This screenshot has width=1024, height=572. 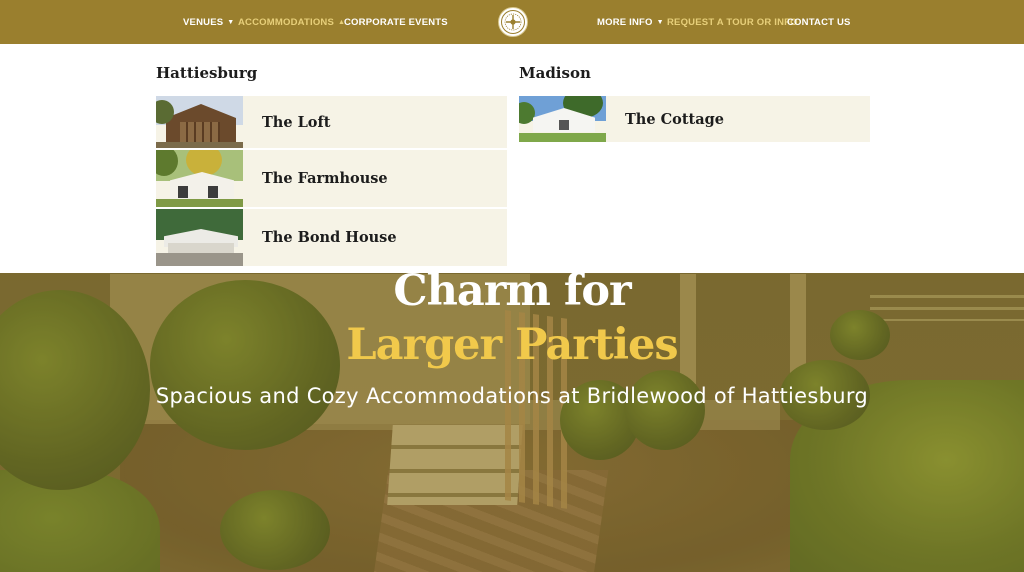 What do you see at coordinates (674, 119) in the screenshot?
I see `the-cottage-label: The Cottage` at bounding box center [674, 119].